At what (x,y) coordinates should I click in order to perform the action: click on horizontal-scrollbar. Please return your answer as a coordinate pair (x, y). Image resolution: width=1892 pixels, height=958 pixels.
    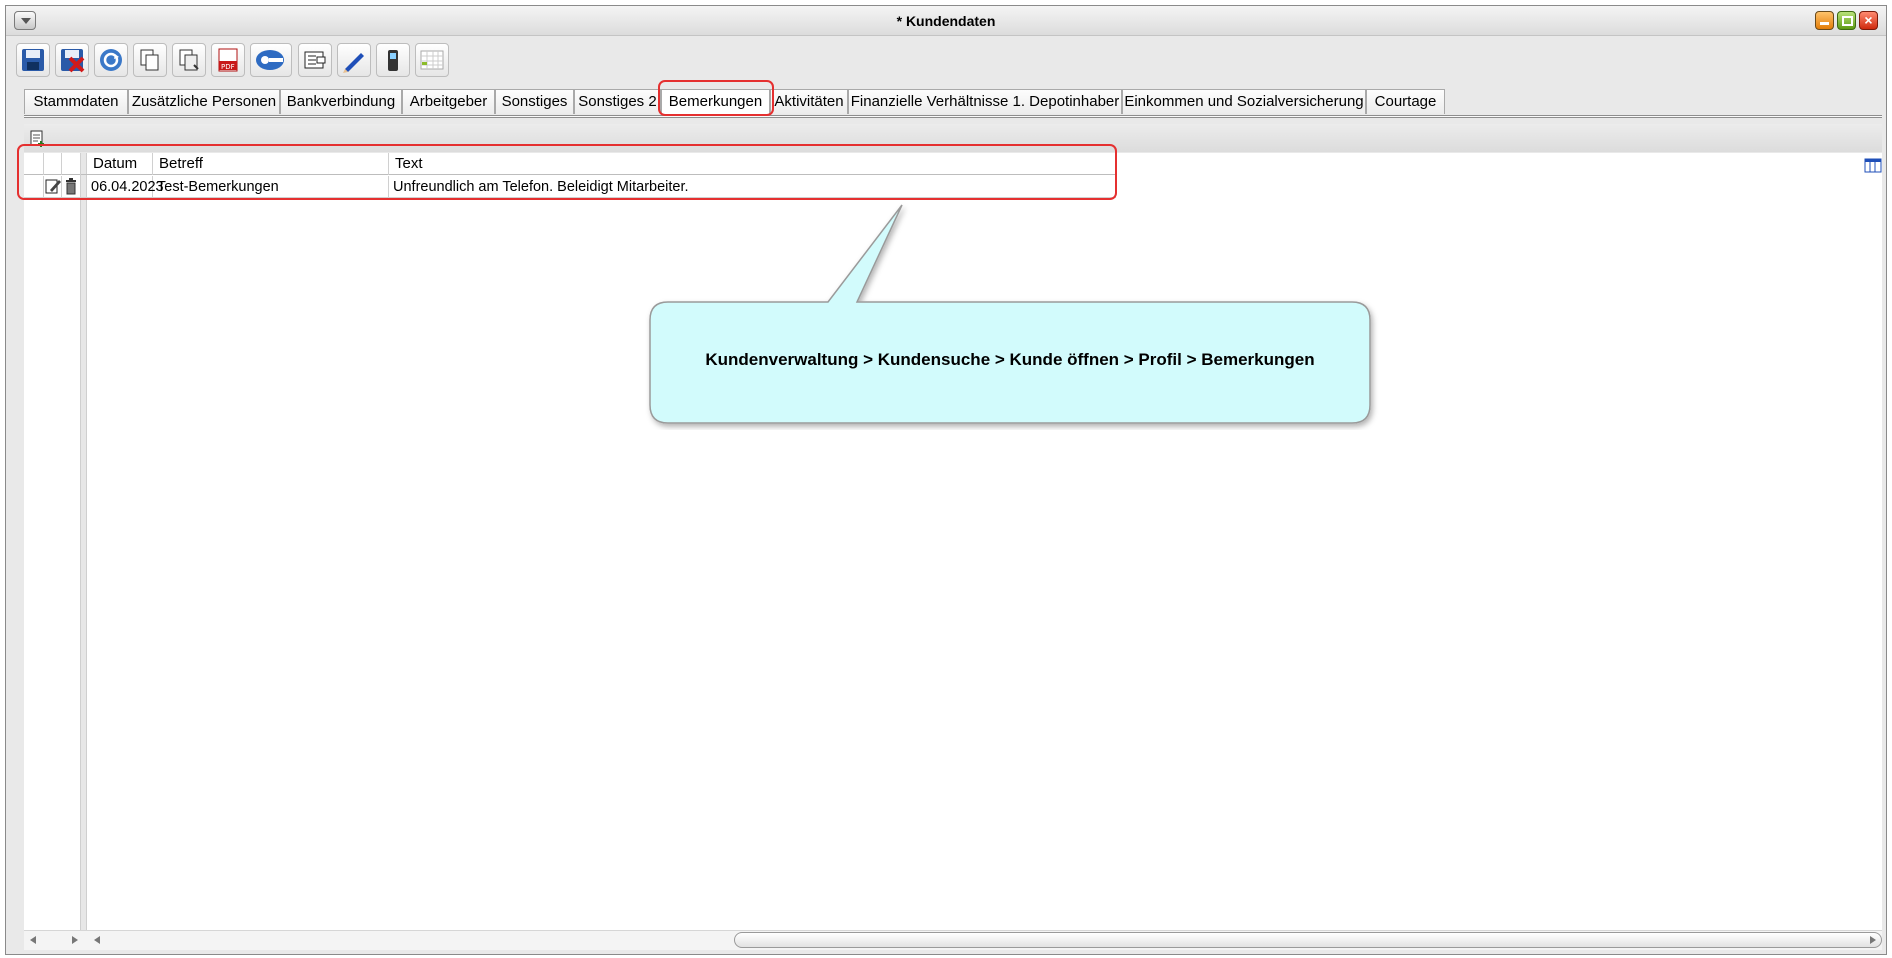
    Looking at the image, I should click on (953, 940).